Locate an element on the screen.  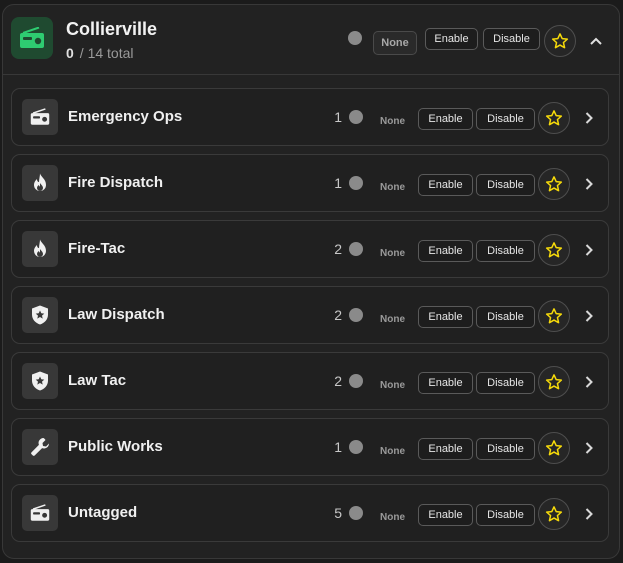
group-row: Public Works 1 None Enable Disable is located at coordinates (310, 447).